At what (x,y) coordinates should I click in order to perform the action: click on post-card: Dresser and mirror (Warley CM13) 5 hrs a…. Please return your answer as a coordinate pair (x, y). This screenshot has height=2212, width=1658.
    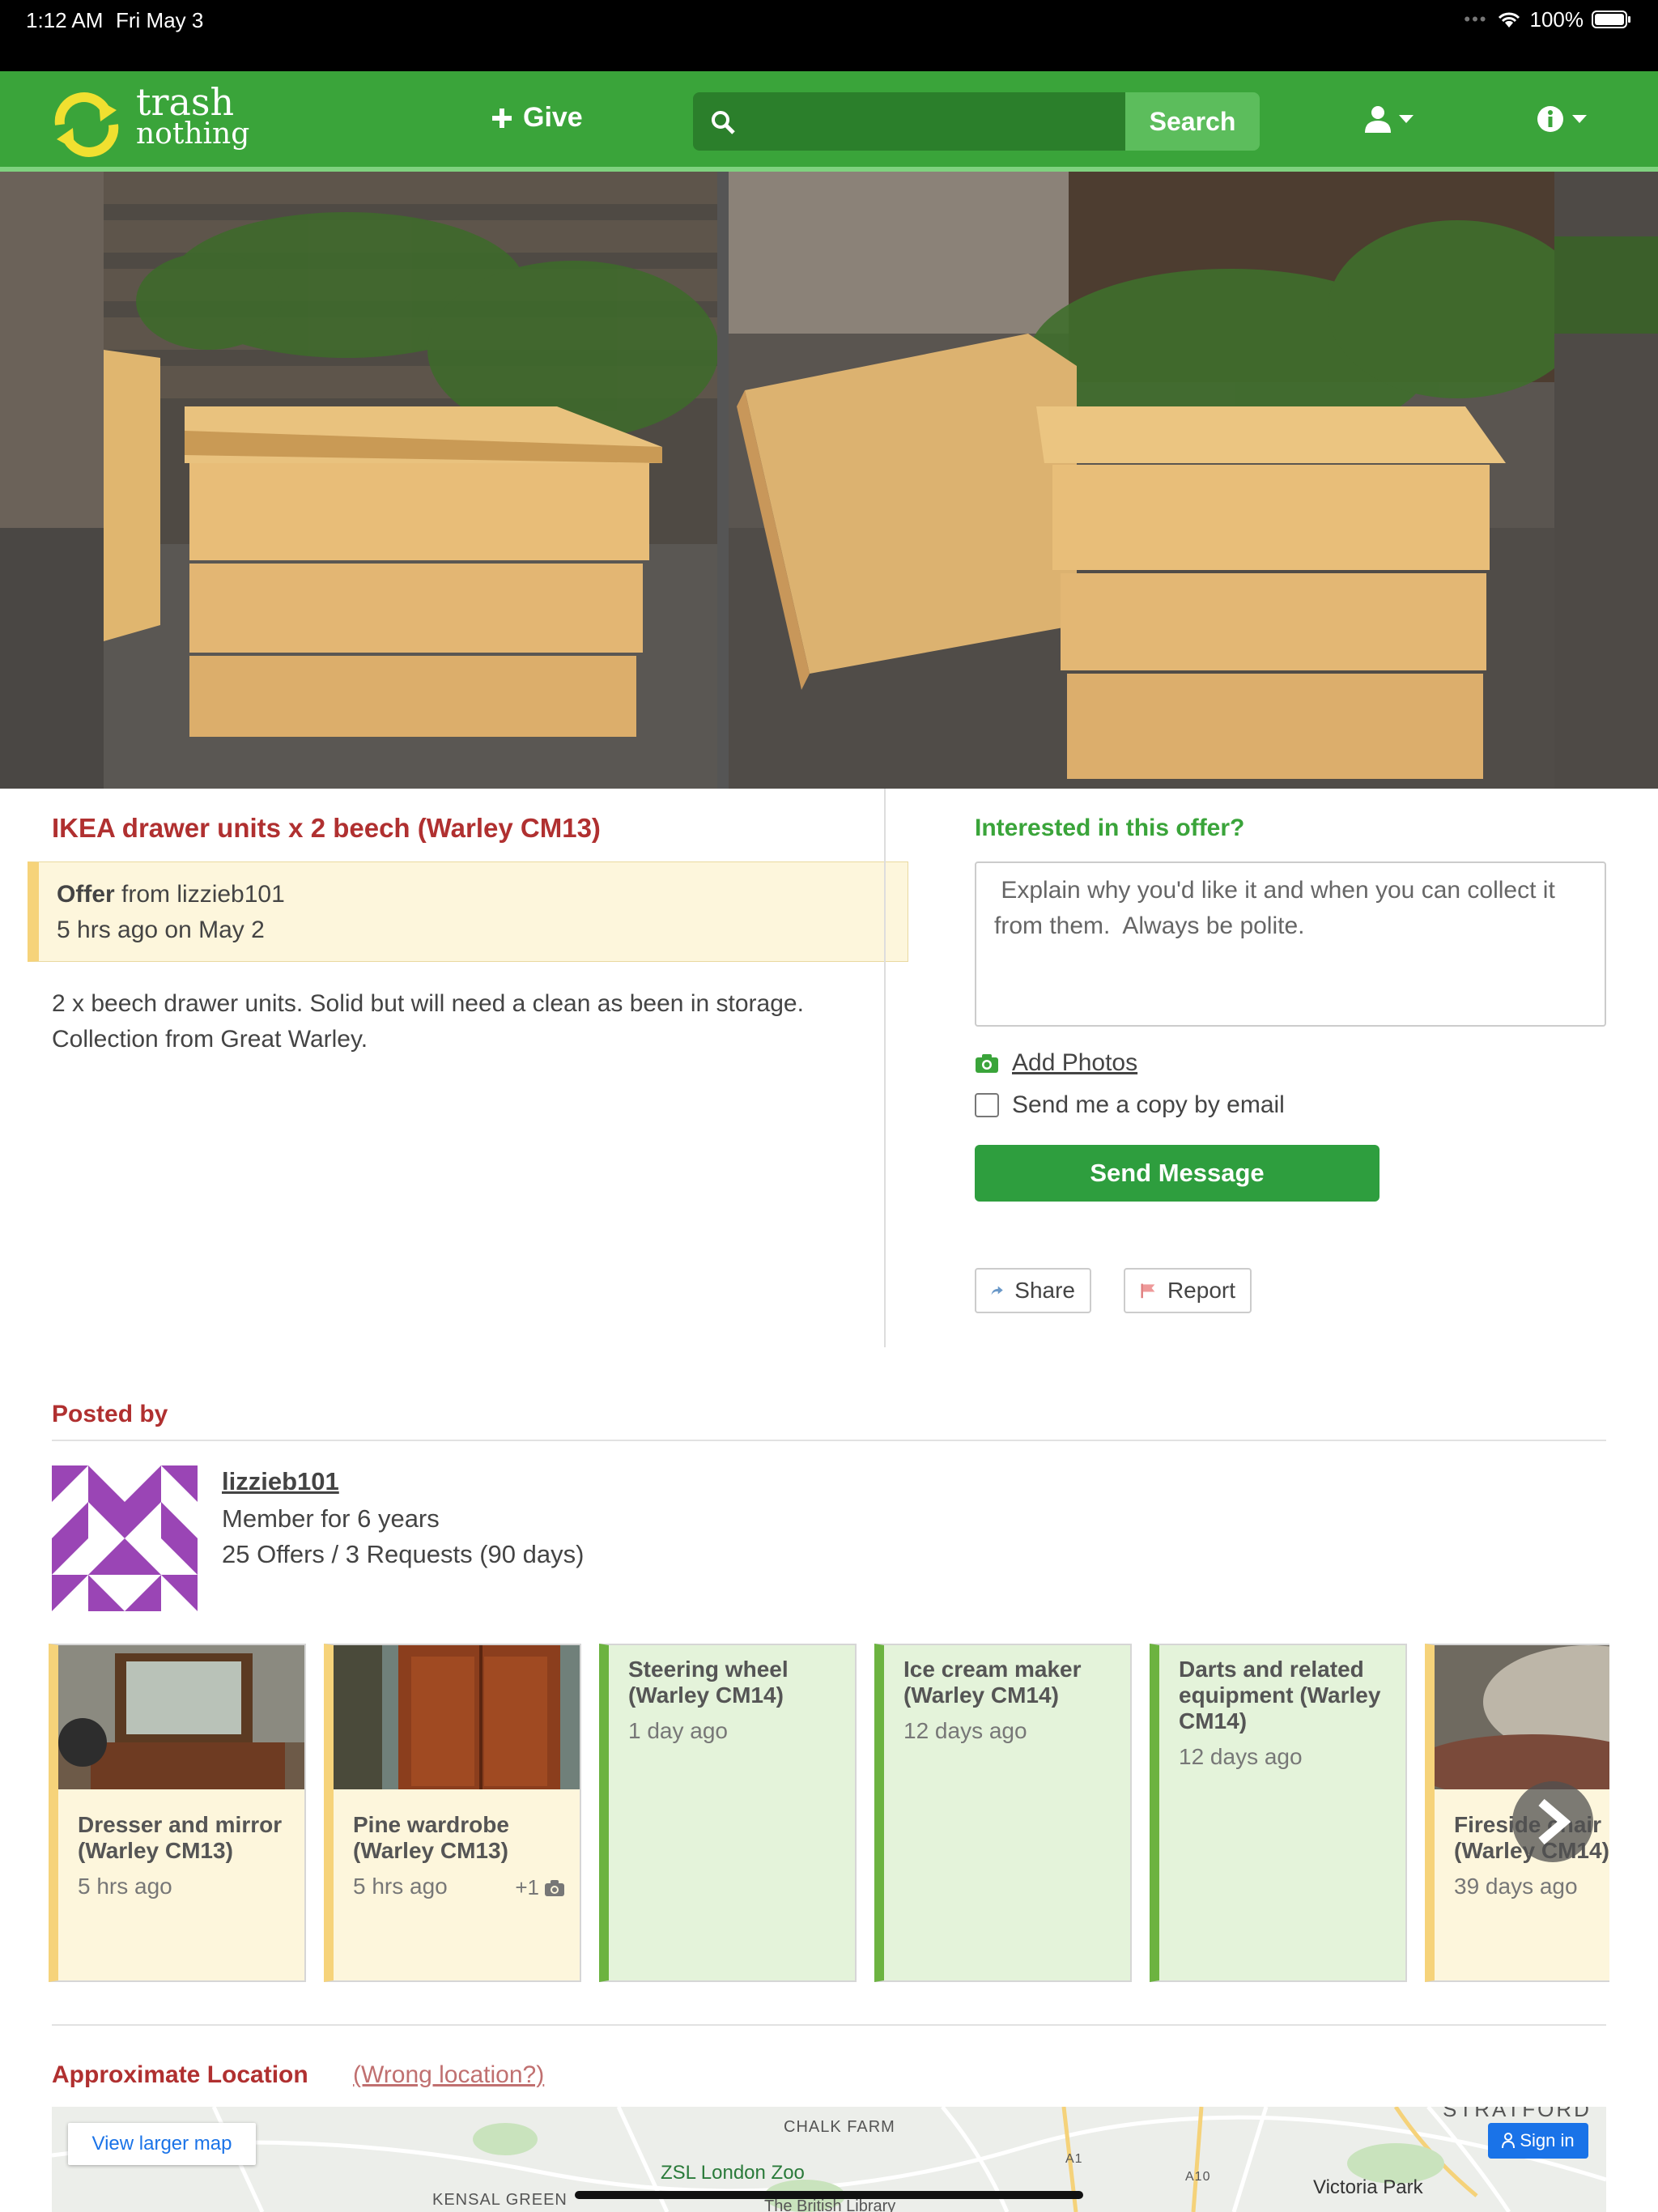
    Looking at the image, I should click on (177, 1813).